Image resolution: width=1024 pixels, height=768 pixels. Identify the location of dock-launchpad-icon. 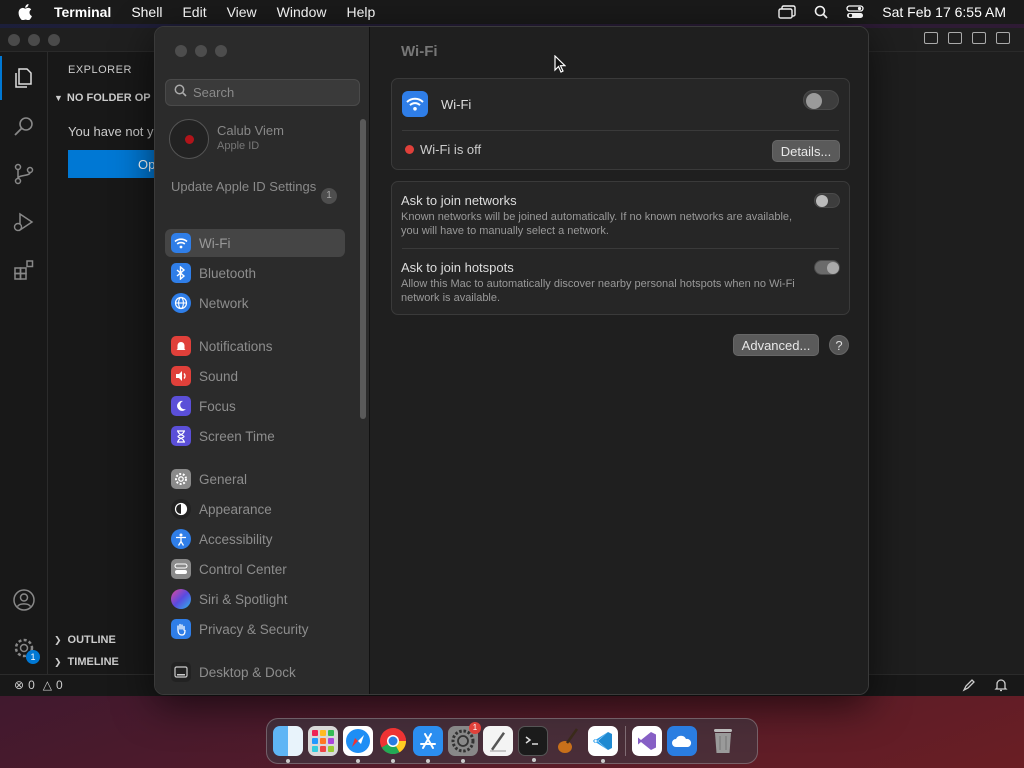
(323, 741).